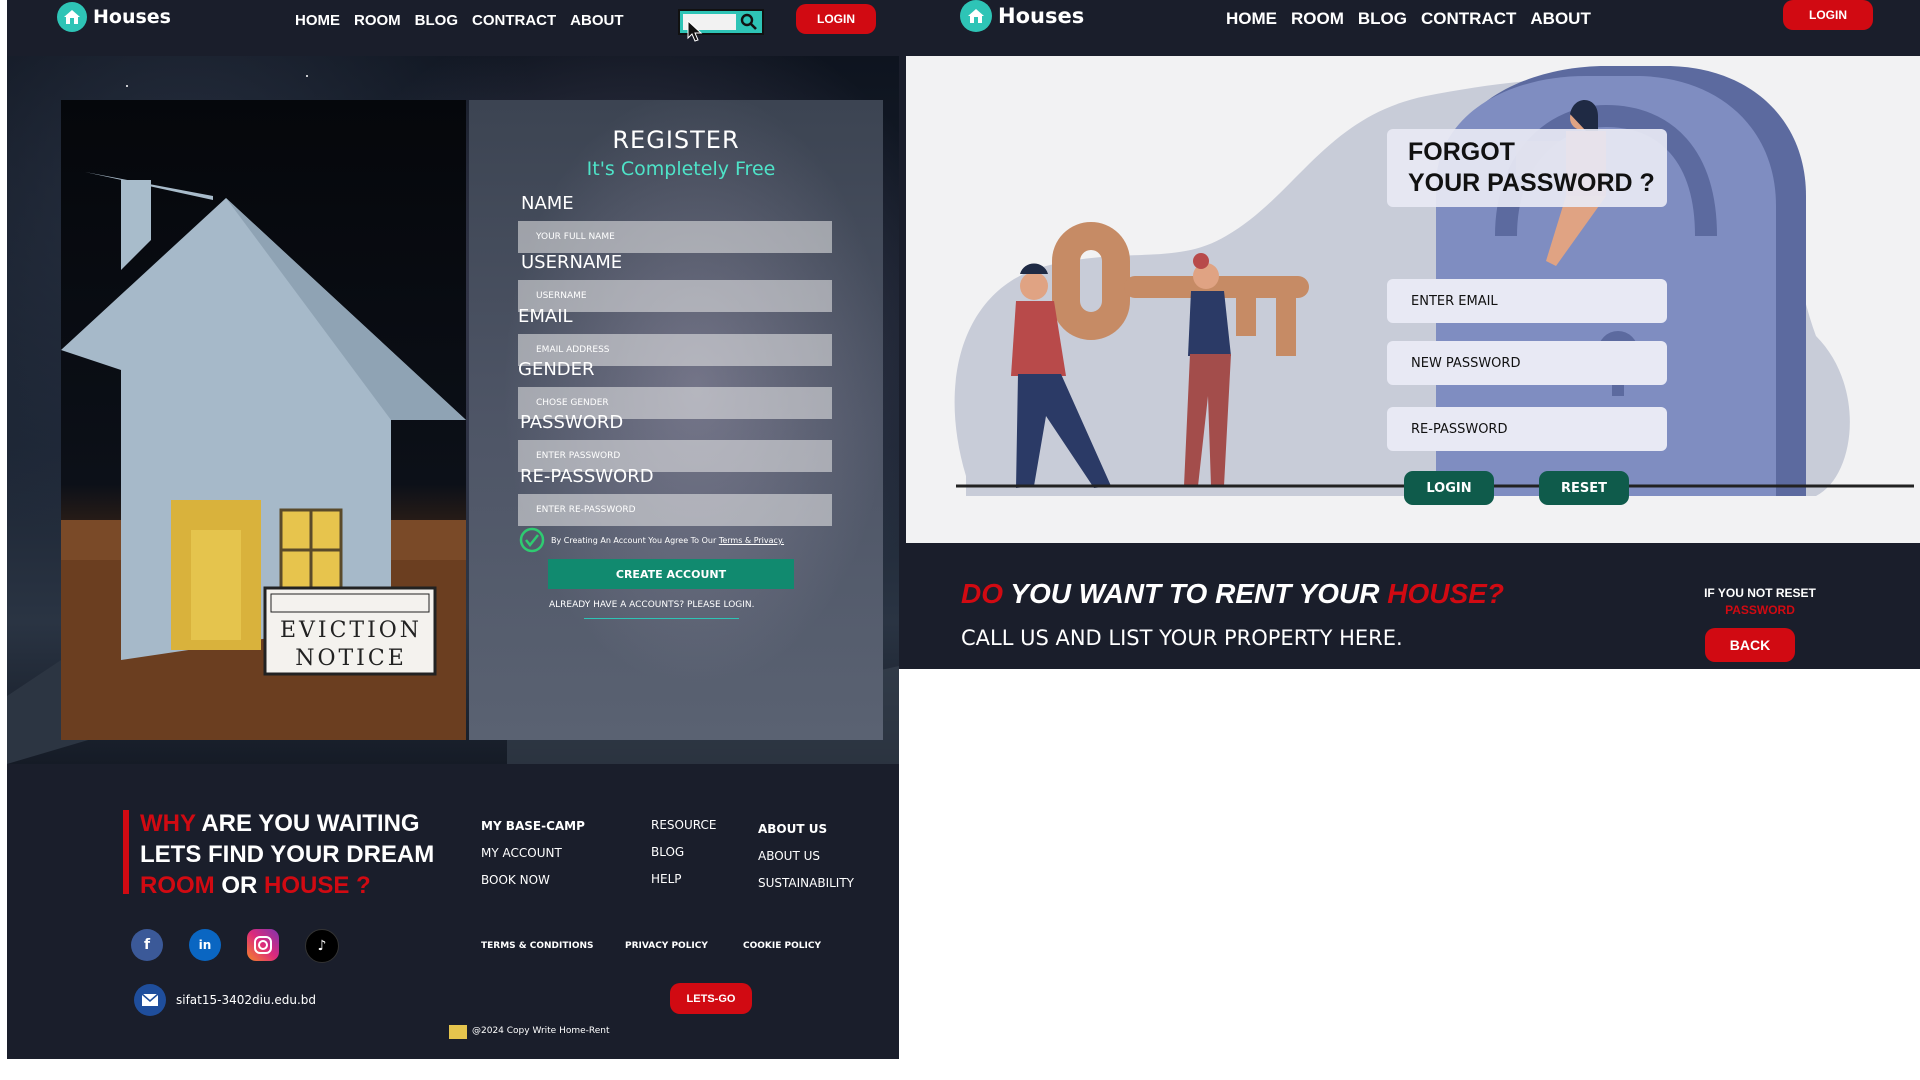 This screenshot has height=1080, width=1920. Describe the element at coordinates (1461, 152) in the screenshot. I see `forgot-title-l1: FORGOT` at that location.